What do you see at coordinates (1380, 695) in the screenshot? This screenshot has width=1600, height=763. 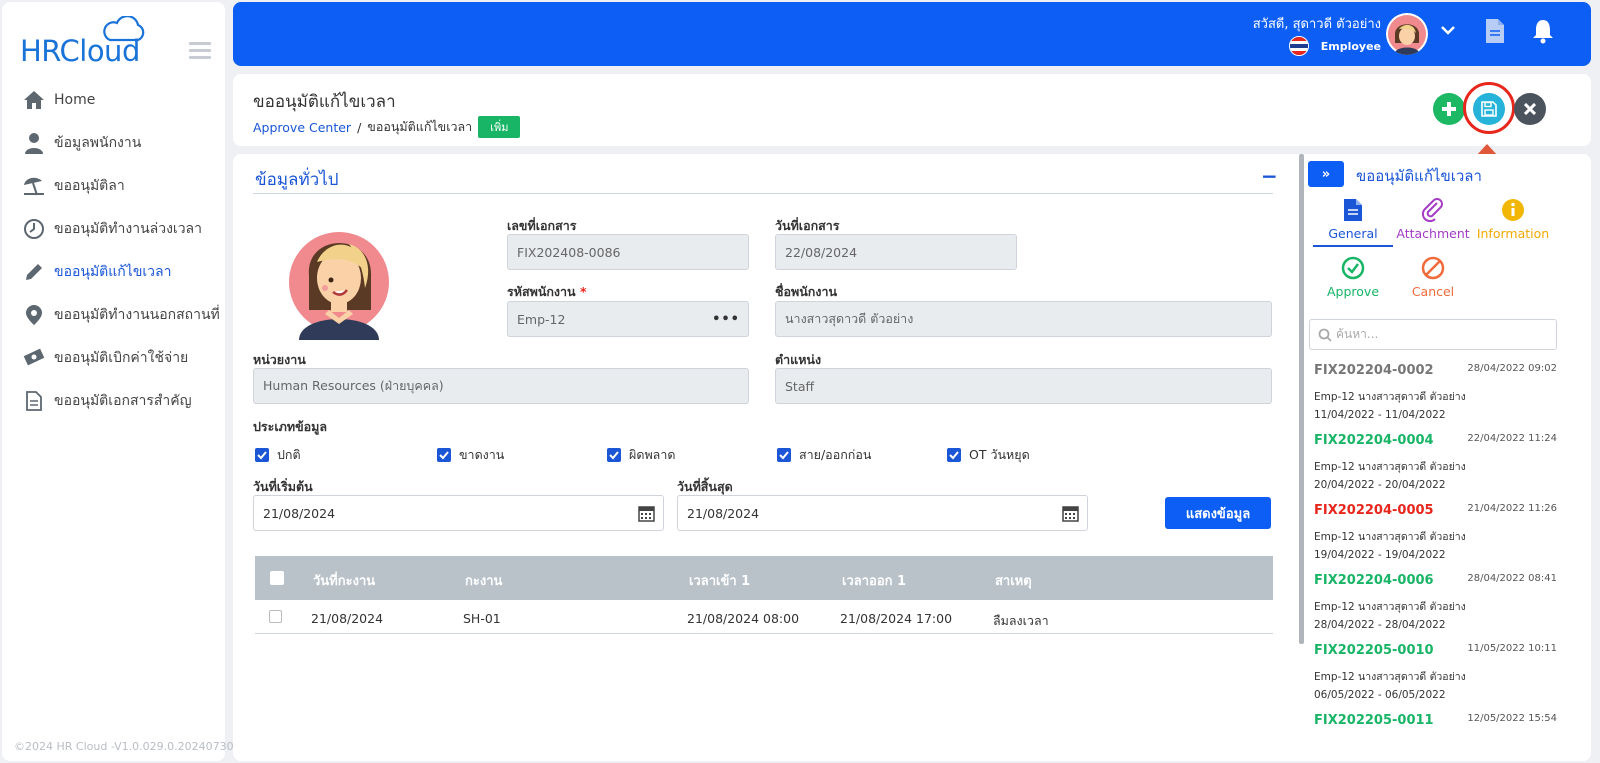 I see `request-date-range: 06/05/2022 - 06/05/2022` at bounding box center [1380, 695].